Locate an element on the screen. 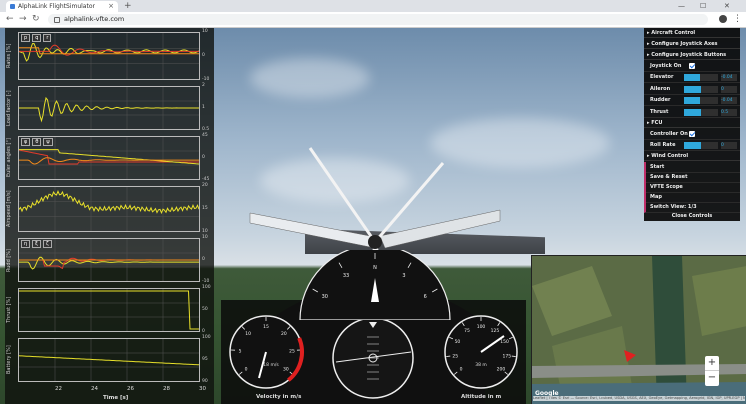 This screenshot has height=404, width=746. joystick-on-checkbox is located at coordinates (692, 66).